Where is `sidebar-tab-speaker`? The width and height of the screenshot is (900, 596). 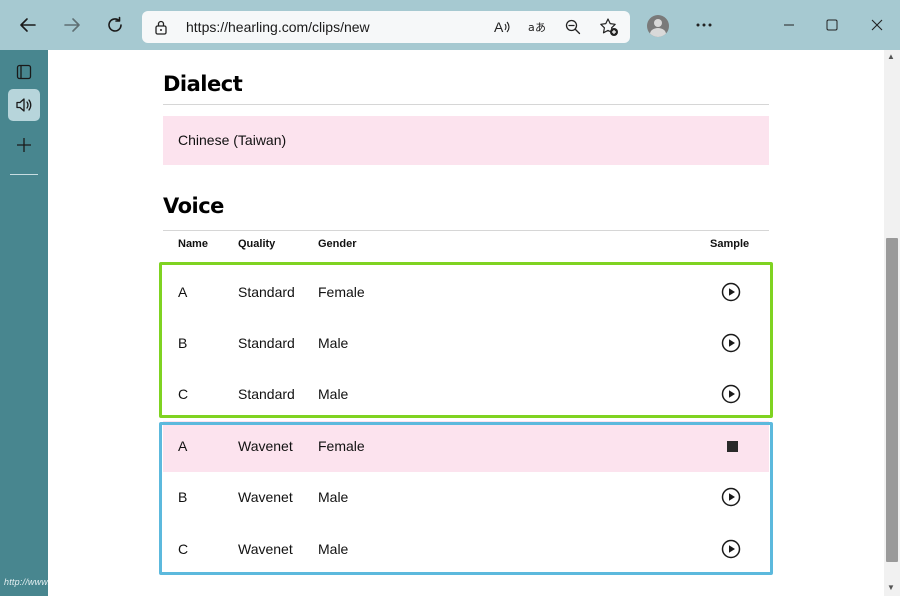 sidebar-tab-speaker is located at coordinates (24, 105).